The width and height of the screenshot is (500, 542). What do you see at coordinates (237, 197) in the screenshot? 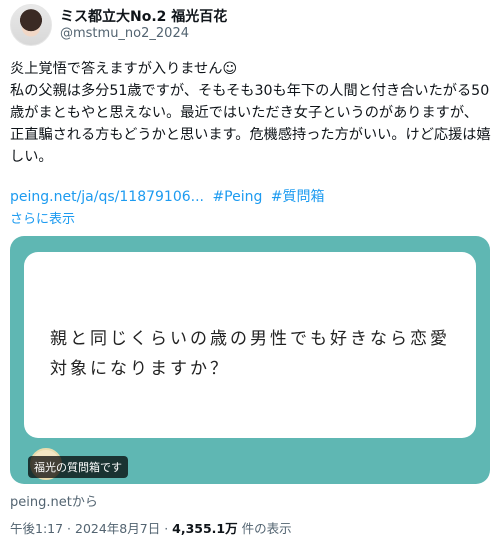
I see `hashtag-peing: #Peing` at bounding box center [237, 197].